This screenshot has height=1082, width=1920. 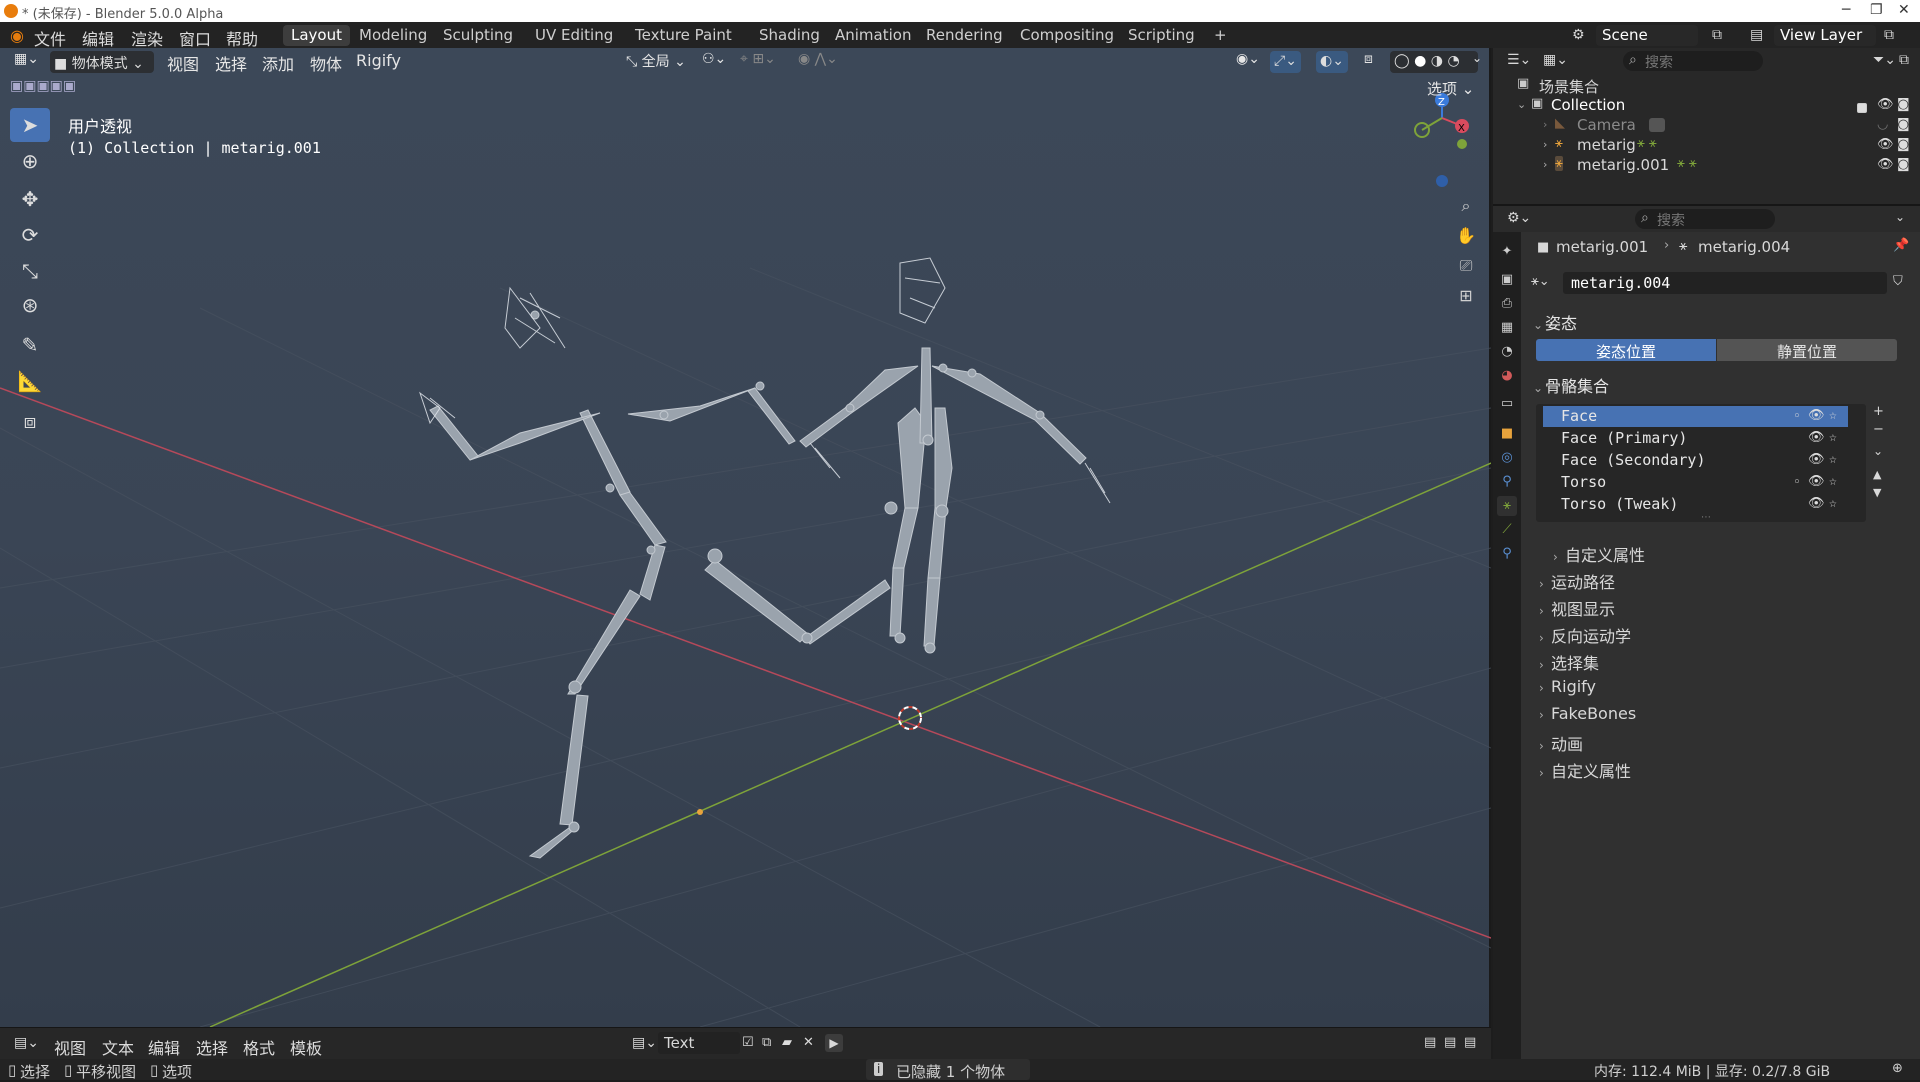 I want to click on modifier-tab-icon: ◎, so click(x=1507, y=458).